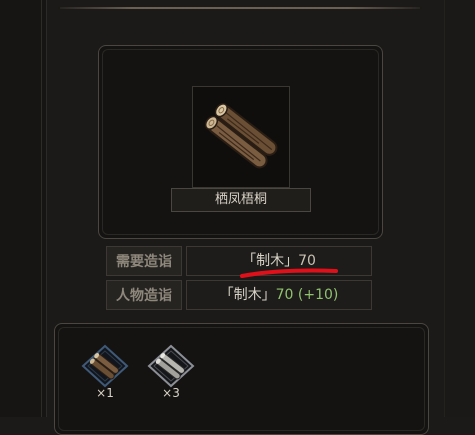 The height and width of the screenshot is (435, 475). Describe the element at coordinates (144, 295) in the screenshot. I see `character-skill-label: 人物造诣` at that location.